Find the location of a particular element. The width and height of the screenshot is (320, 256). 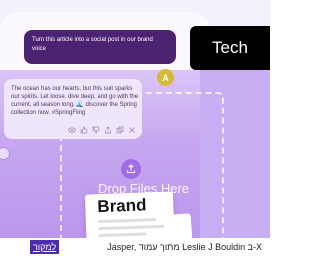

eye-icon is located at coordinates (72, 130).